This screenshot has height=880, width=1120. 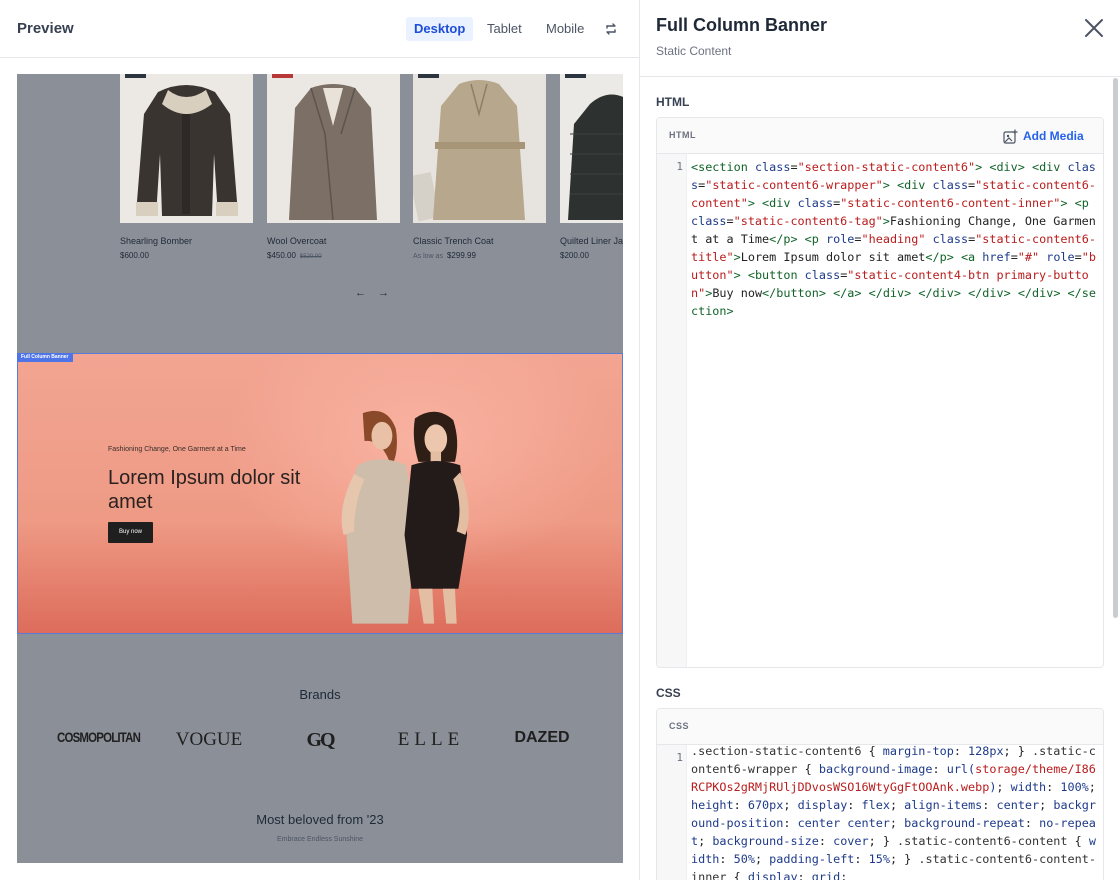 What do you see at coordinates (360, 293) in the screenshot?
I see `carousel-prev-button: ←` at bounding box center [360, 293].